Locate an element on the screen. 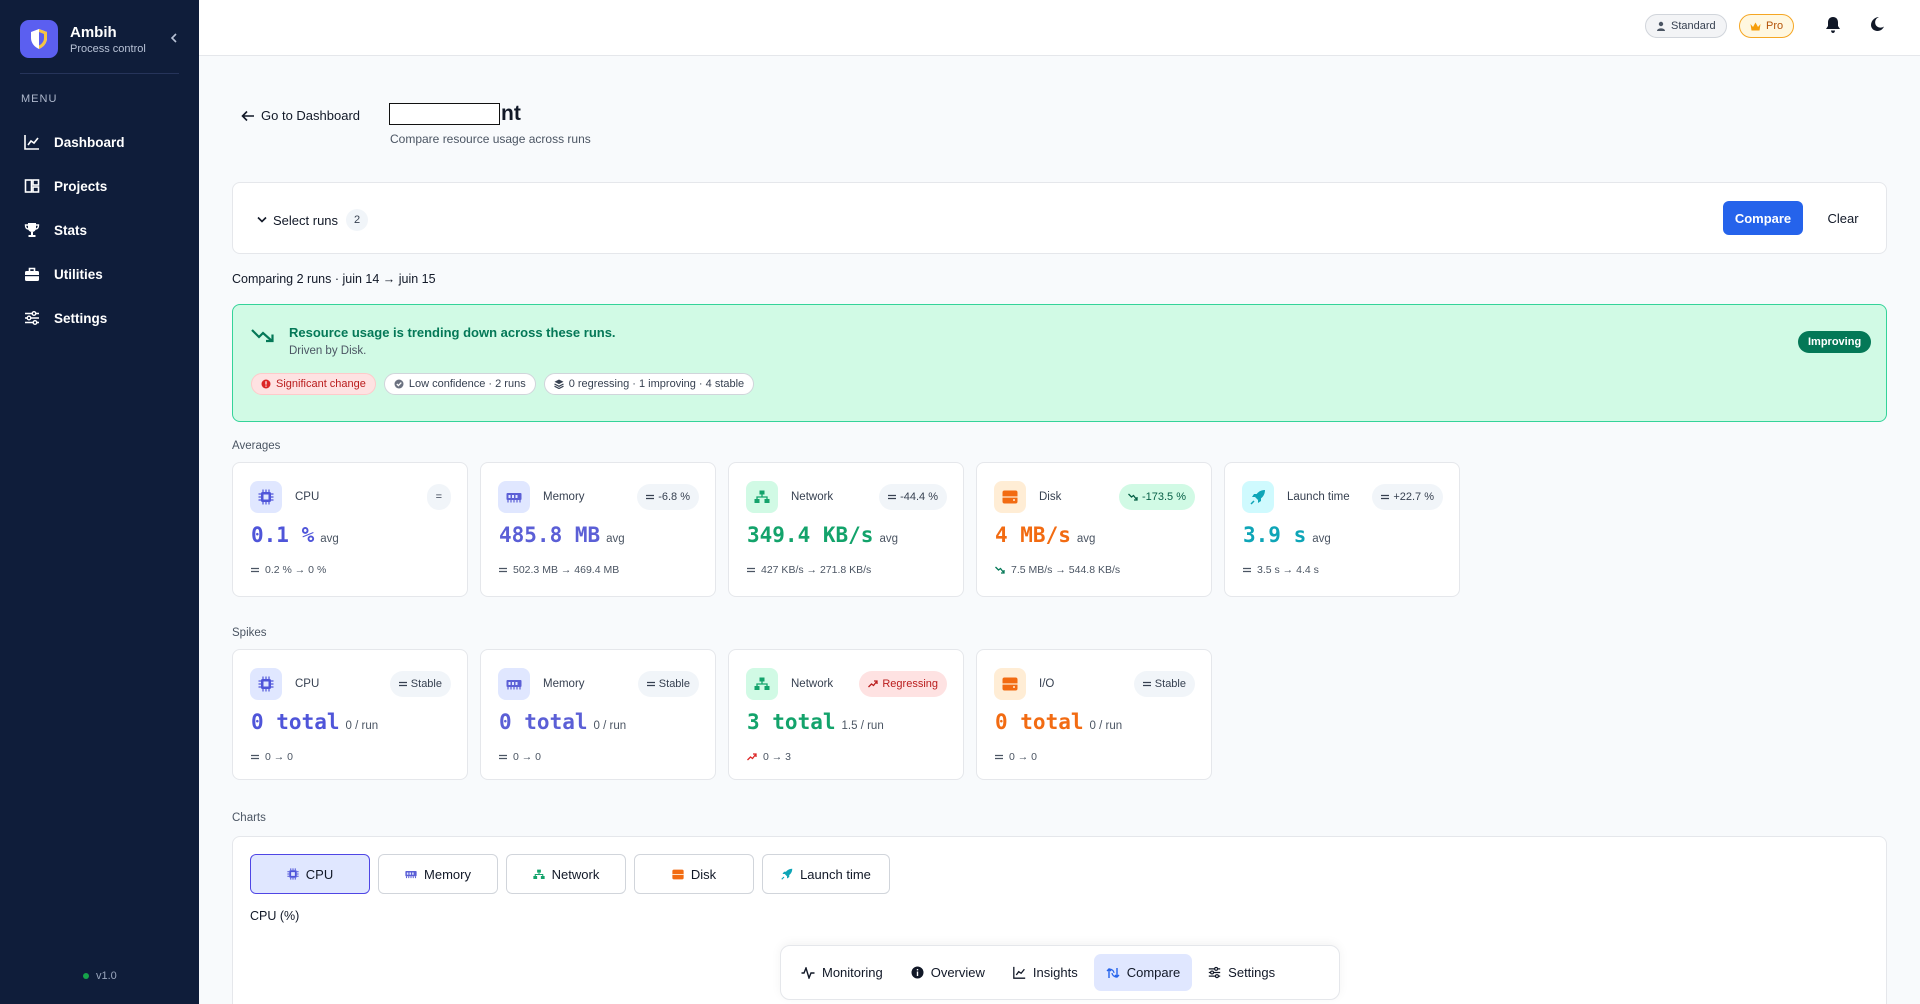 This screenshot has width=1920, height=1004. toolbox-icon is located at coordinates (32, 274).